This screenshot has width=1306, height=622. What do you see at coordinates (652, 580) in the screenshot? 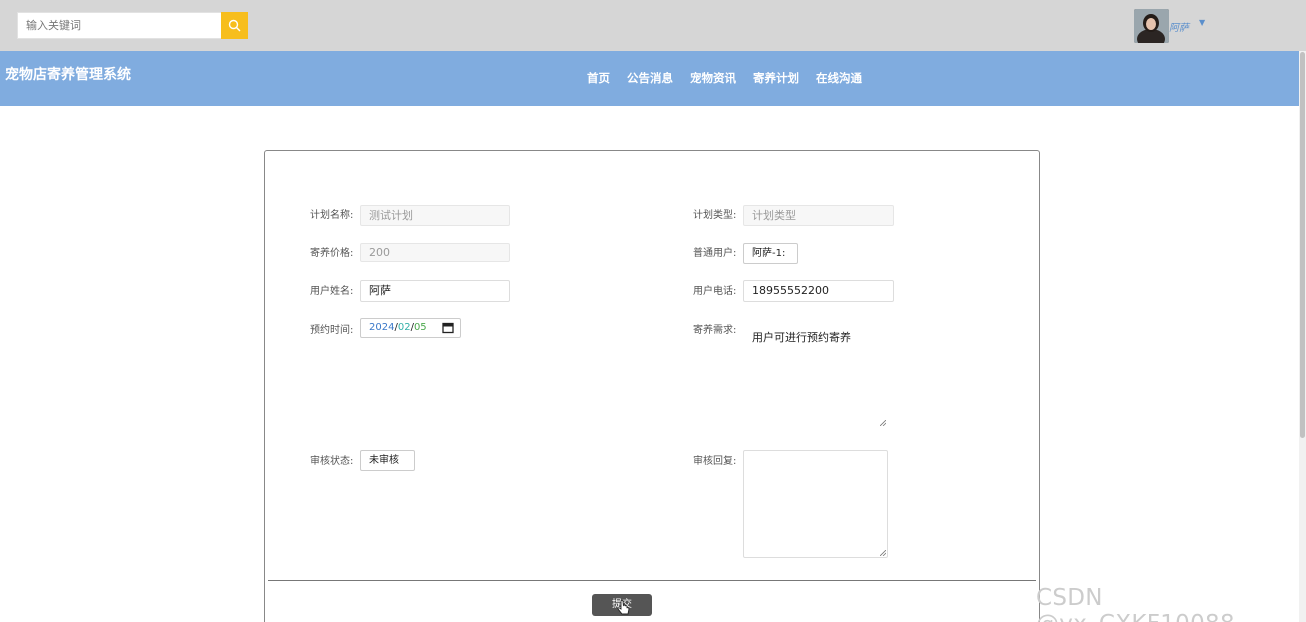
I see `form-divider` at bounding box center [652, 580].